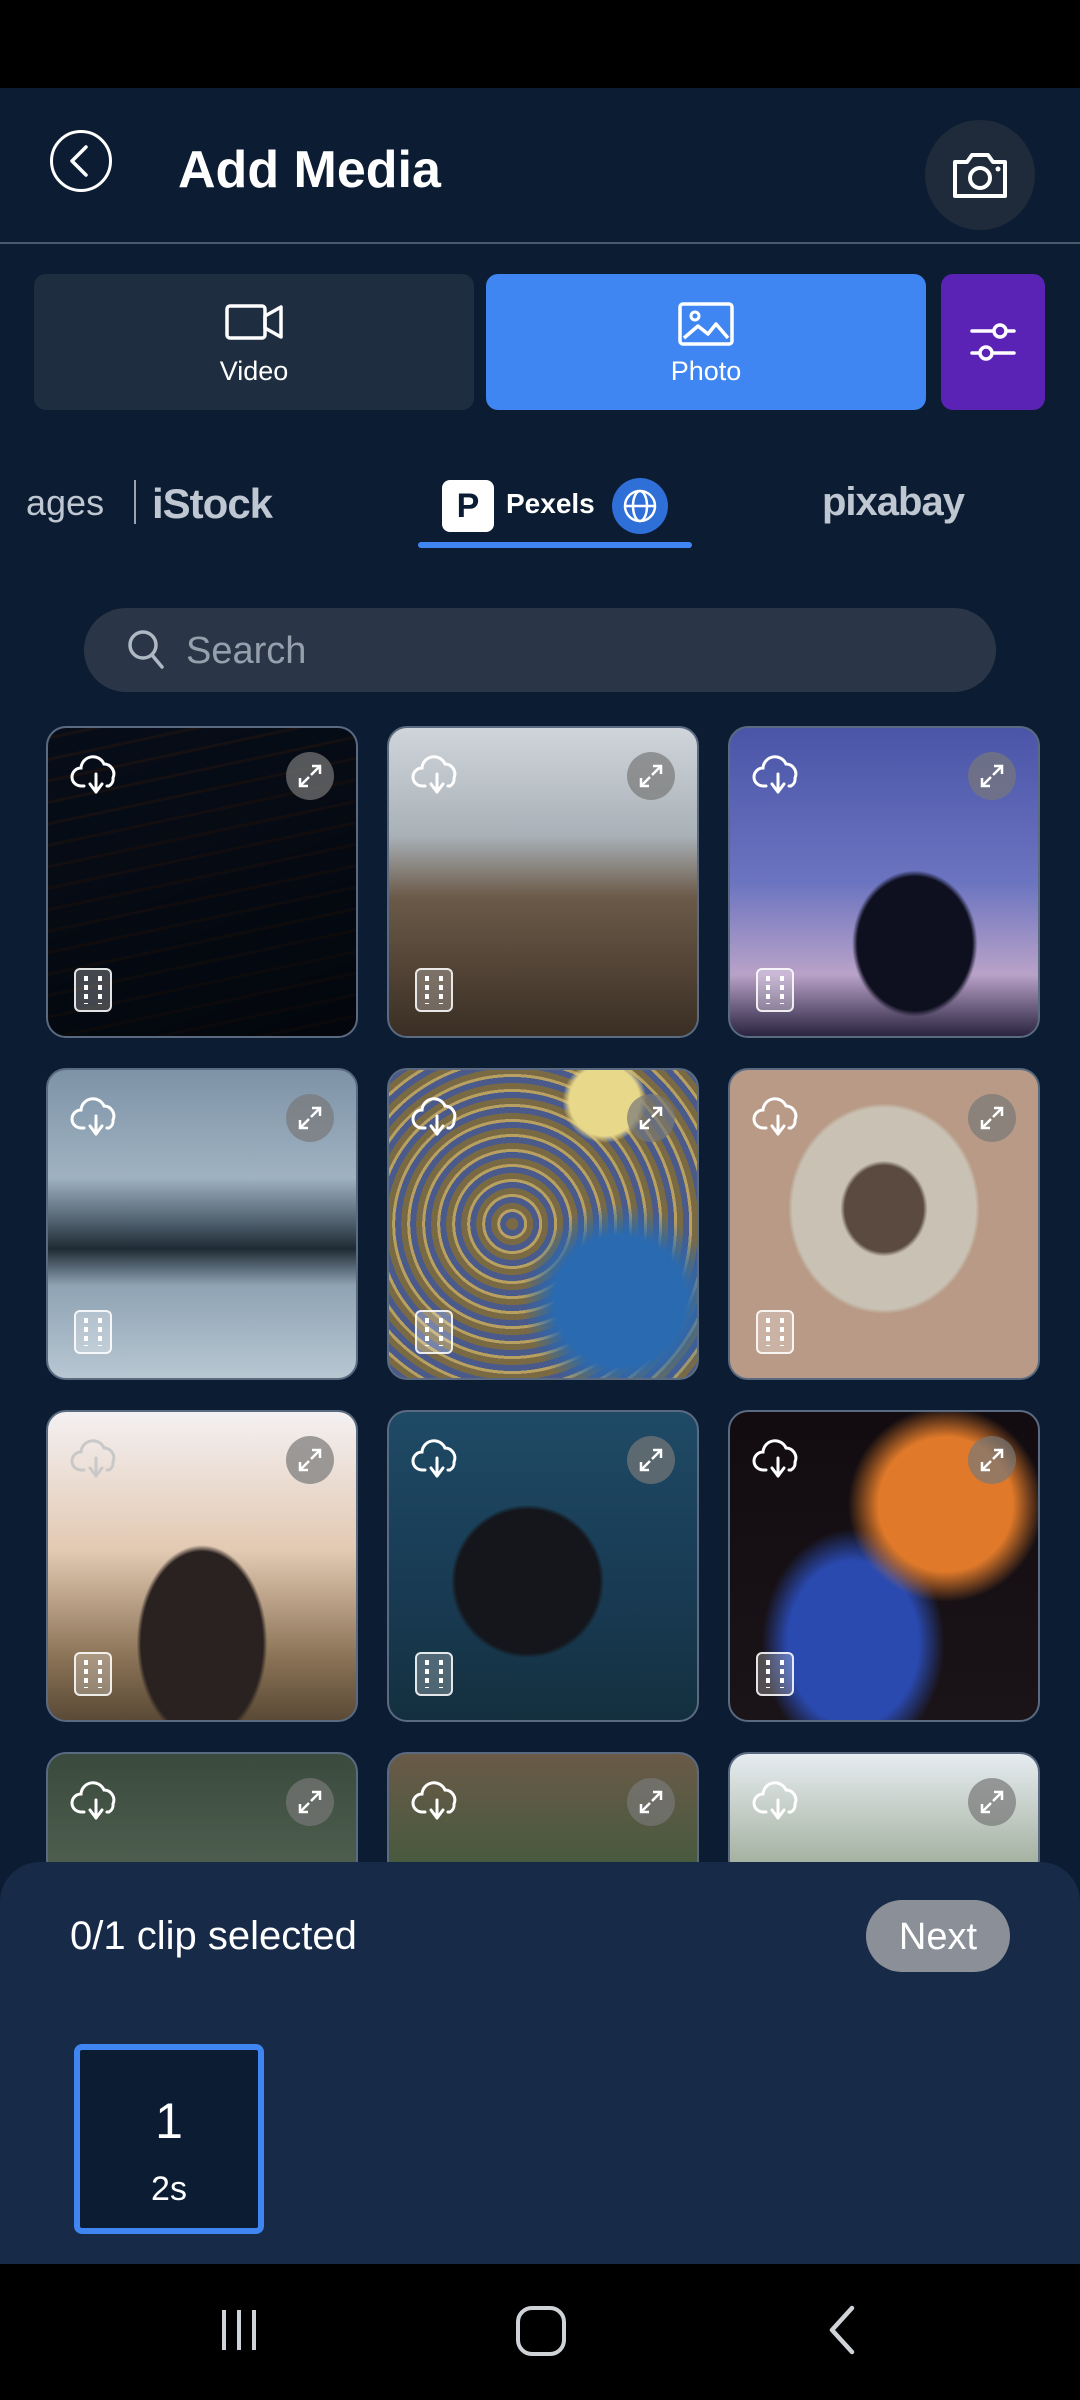  I want to click on tab-photo-label: Photo, so click(706, 371).